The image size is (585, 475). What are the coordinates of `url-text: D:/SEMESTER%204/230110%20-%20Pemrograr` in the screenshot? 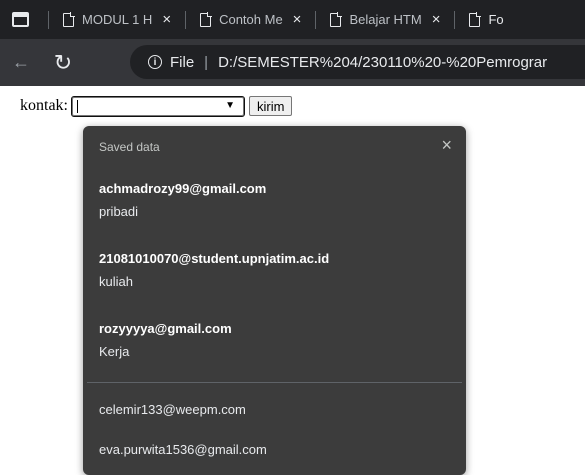 It's located at (382, 62).